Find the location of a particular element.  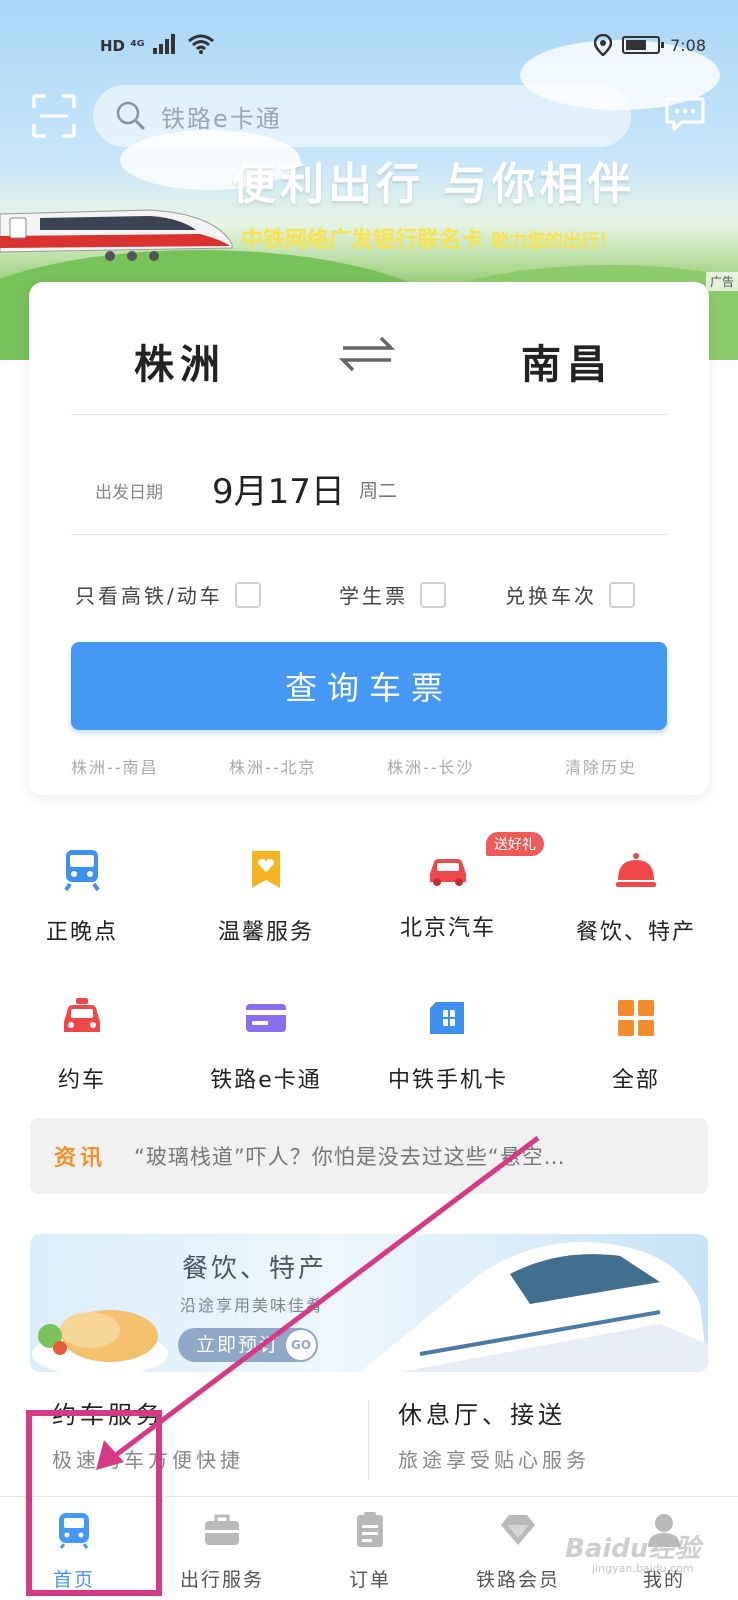

search-placeholder: 铁路e卡通 is located at coordinates (221, 118).